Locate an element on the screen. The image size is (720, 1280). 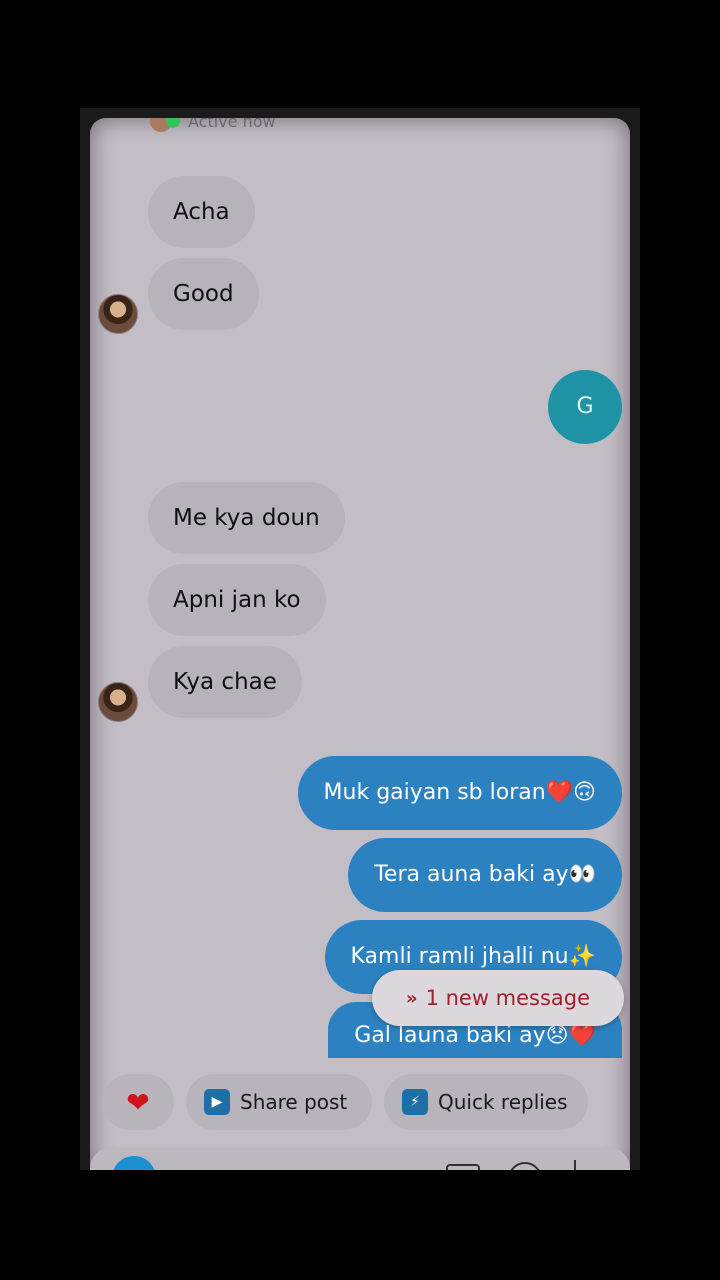
message-text: Me kya doun is located at coordinates (246, 518).